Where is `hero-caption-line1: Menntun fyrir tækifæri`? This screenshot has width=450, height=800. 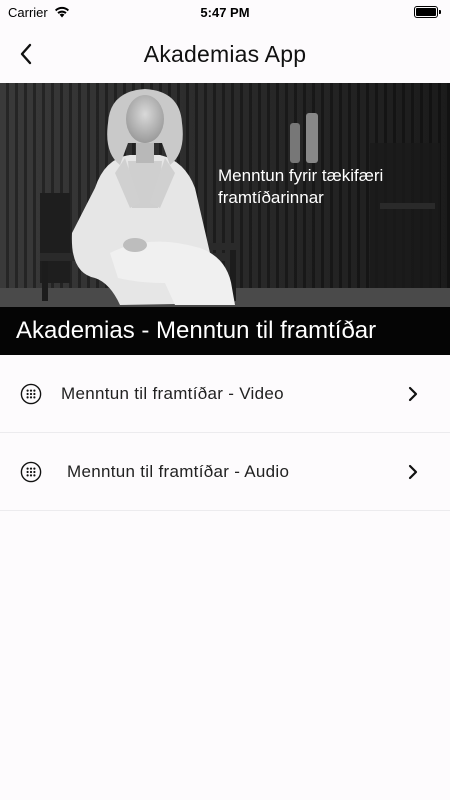
hero-caption-line1: Menntun fyrir tækifæri is located at coordinates (301, 175).